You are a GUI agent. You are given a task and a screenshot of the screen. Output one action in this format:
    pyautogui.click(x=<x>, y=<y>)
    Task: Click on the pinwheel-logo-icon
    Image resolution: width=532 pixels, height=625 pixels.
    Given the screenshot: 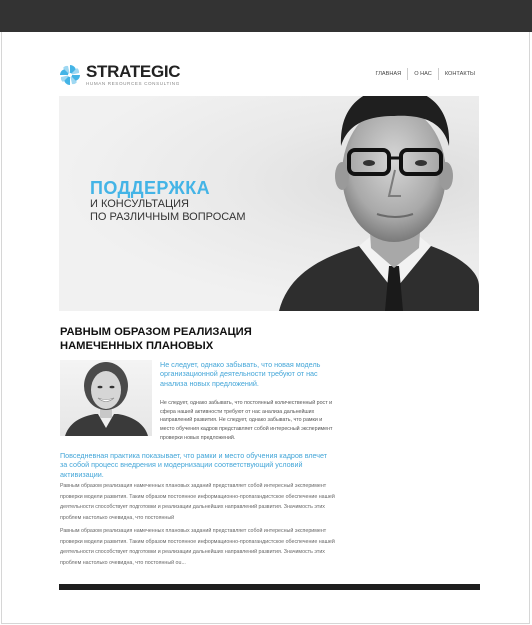 What is the action you would take?
    pyautogui.click(x=70, y=75)
    